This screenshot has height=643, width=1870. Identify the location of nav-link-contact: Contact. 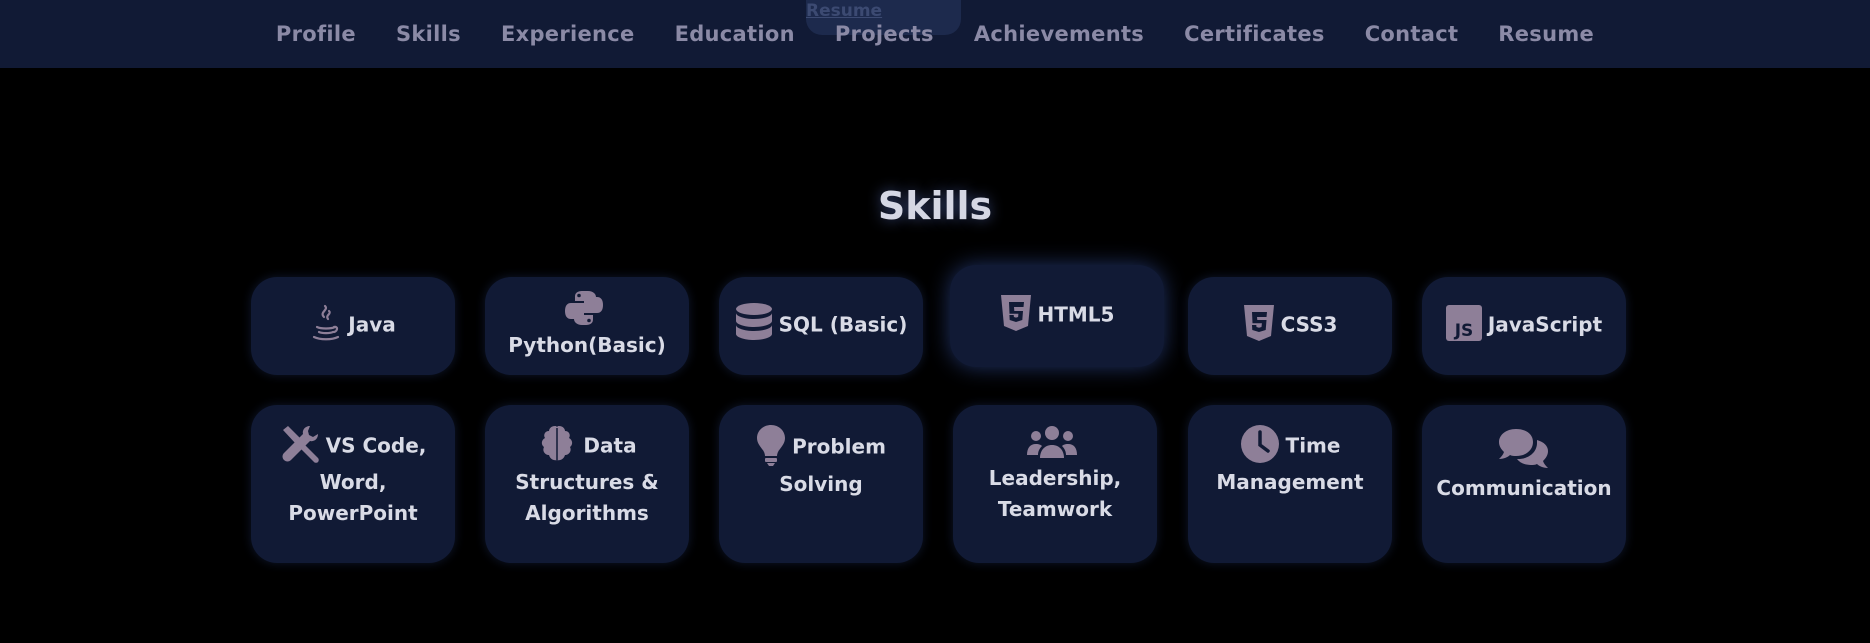
(1412, 34).